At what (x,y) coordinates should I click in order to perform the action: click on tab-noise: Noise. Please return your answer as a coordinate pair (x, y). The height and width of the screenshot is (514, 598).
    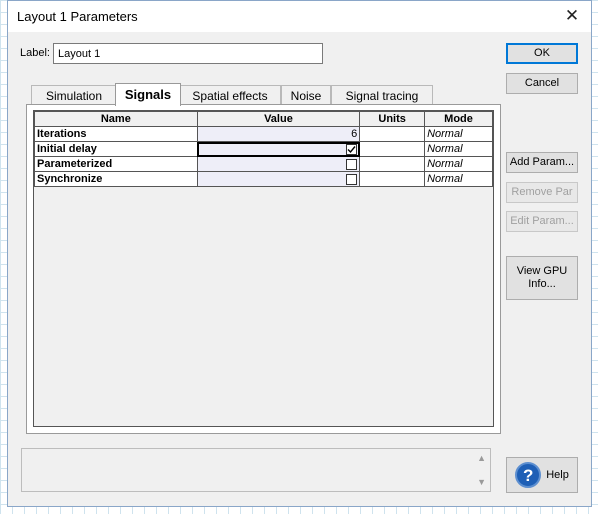
    Looking at the image, I should click on (306, 94).